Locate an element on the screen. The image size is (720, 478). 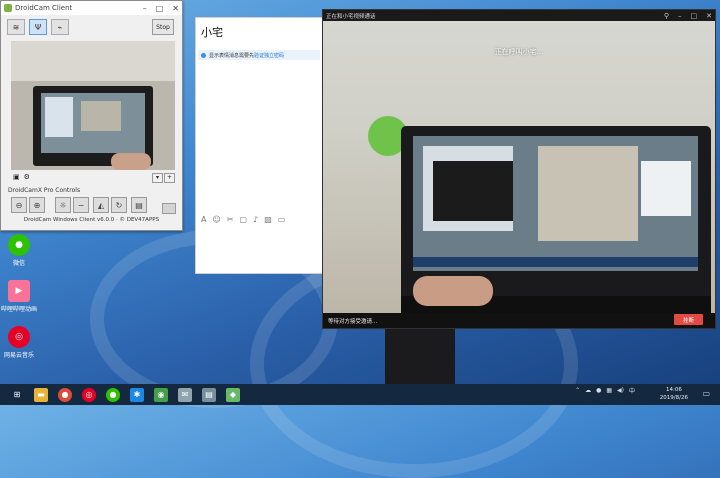
volume-icon: ◀) is located at coordinates (620, 390).